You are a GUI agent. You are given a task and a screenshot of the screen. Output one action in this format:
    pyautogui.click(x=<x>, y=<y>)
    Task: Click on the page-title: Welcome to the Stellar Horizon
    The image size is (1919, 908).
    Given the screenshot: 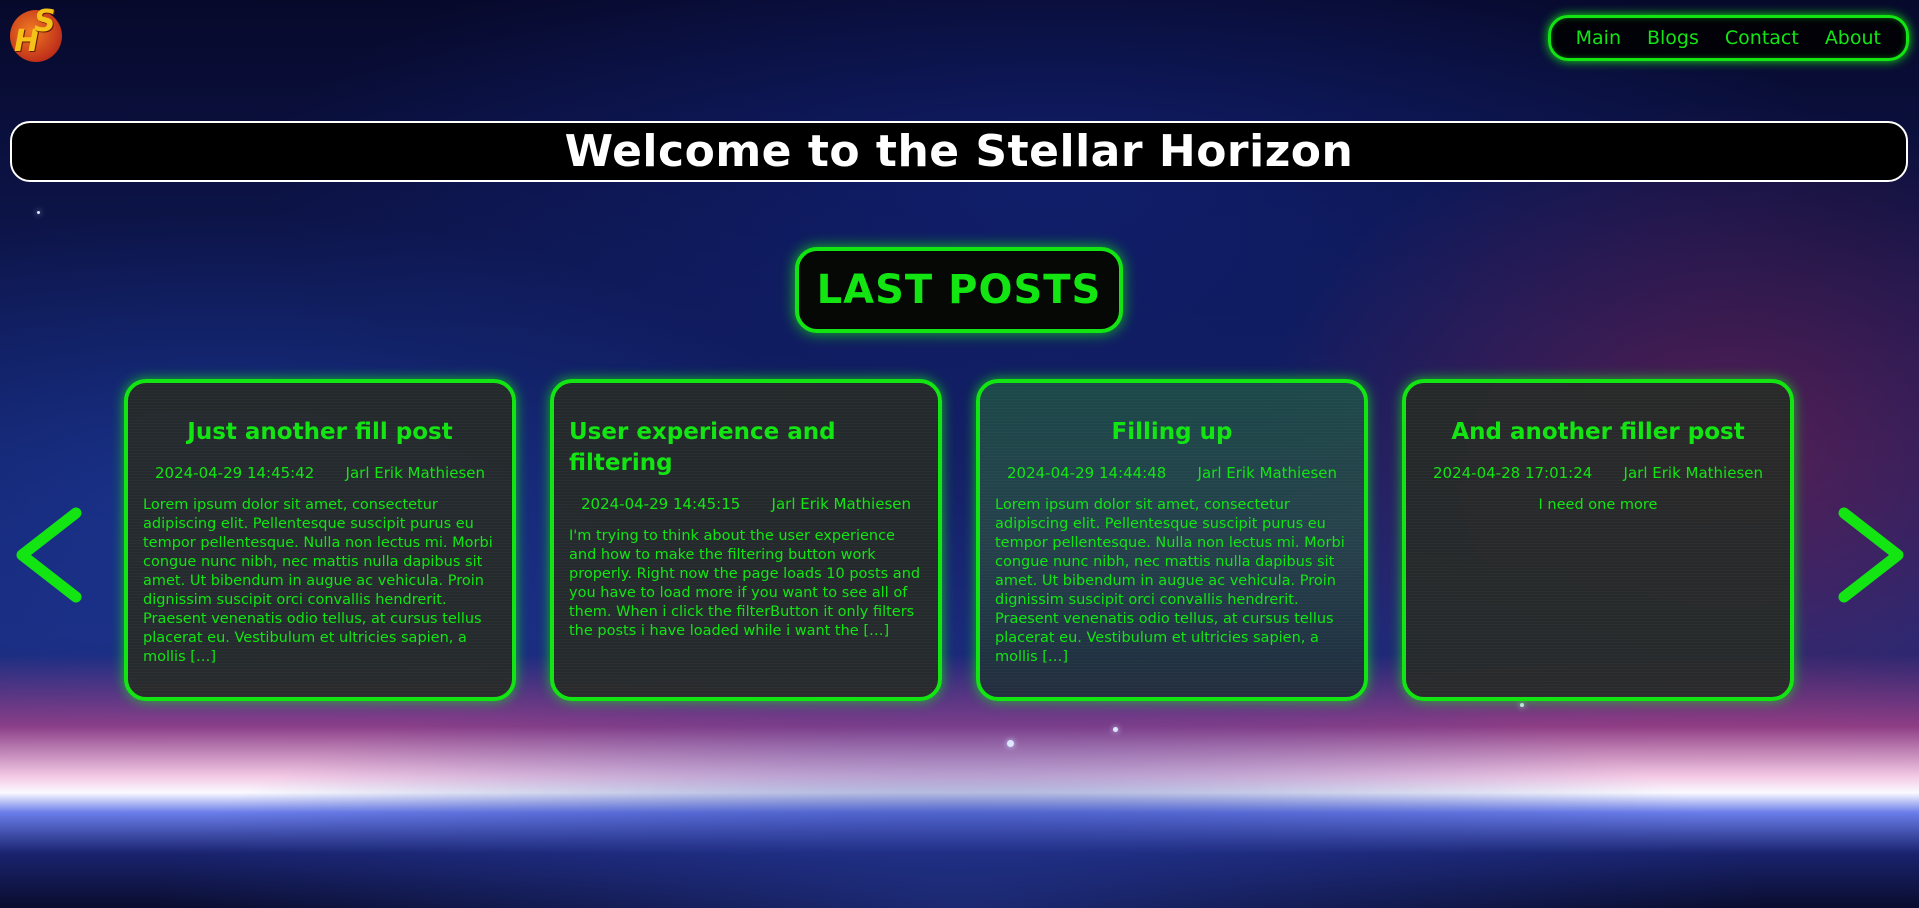 What is the action you would take?
    pyautogui.click(x=959, y=151)
    